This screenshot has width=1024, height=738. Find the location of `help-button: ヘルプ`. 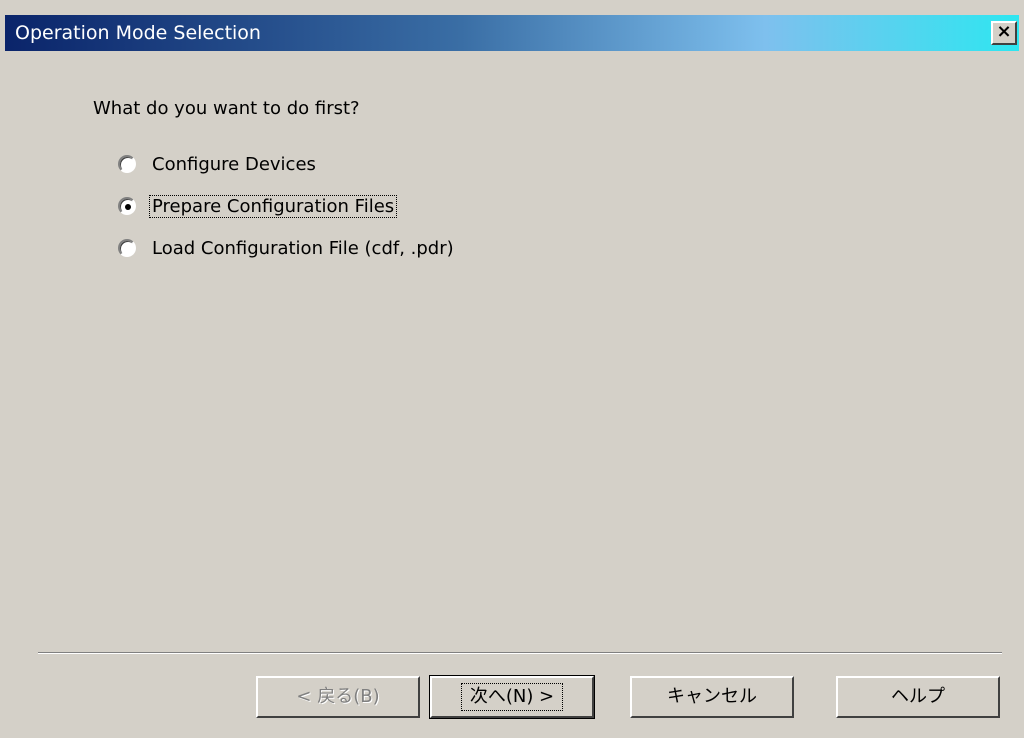

help-button: ヘルプ is located at coordinates (918, 697).